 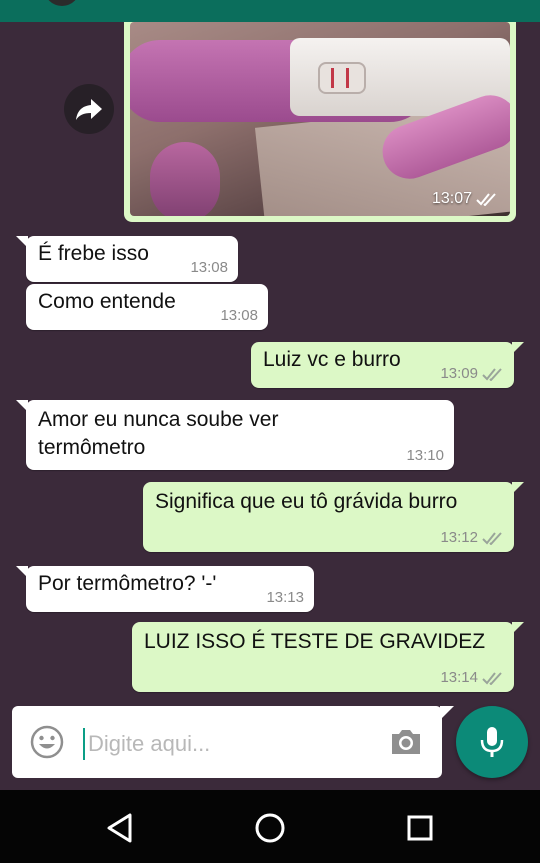 I want to click on message-time: 13:13, so click(x=285, y=597).